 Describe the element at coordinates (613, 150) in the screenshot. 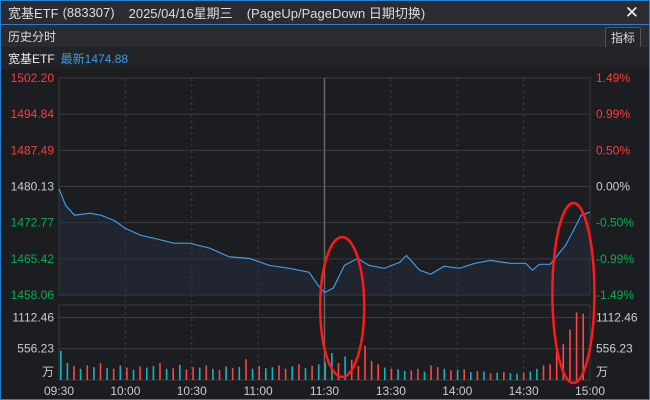

I see `percent-tick-right: 0.50%` at that location.